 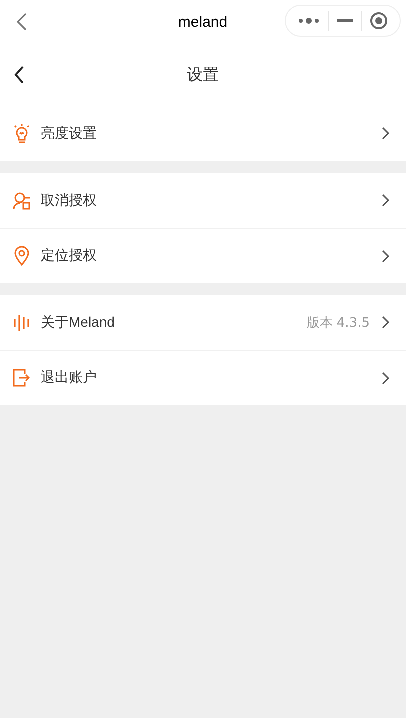 What do you see at coordinates (22, 256) in the screenshot?
I see `location-pin-icon` at bounding box center [22, 256].